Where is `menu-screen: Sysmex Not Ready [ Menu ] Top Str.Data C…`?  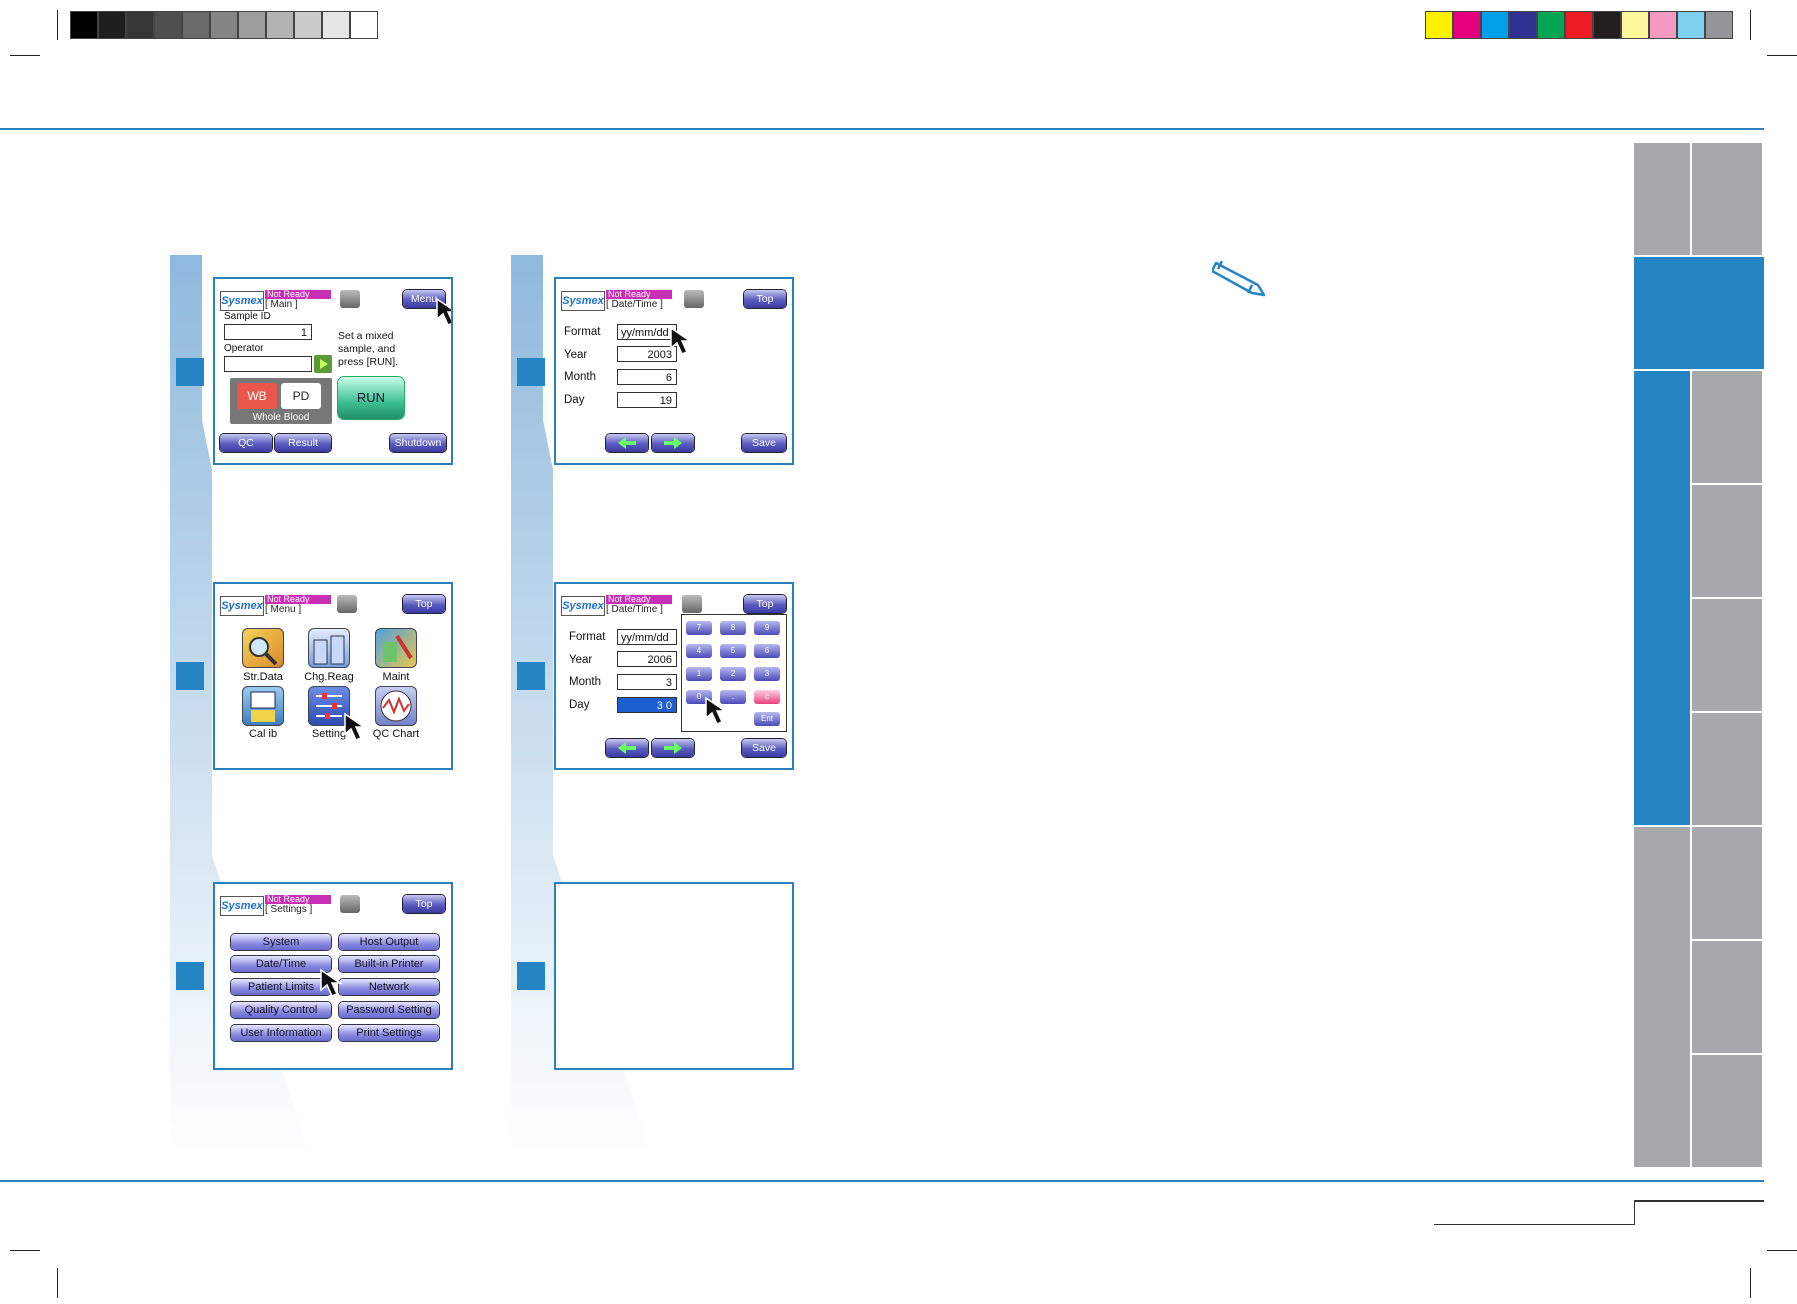
menu-screen: Sysmex Not Ready [ Menu ] Top Str.Data C… is located at coordinates (333, 676).